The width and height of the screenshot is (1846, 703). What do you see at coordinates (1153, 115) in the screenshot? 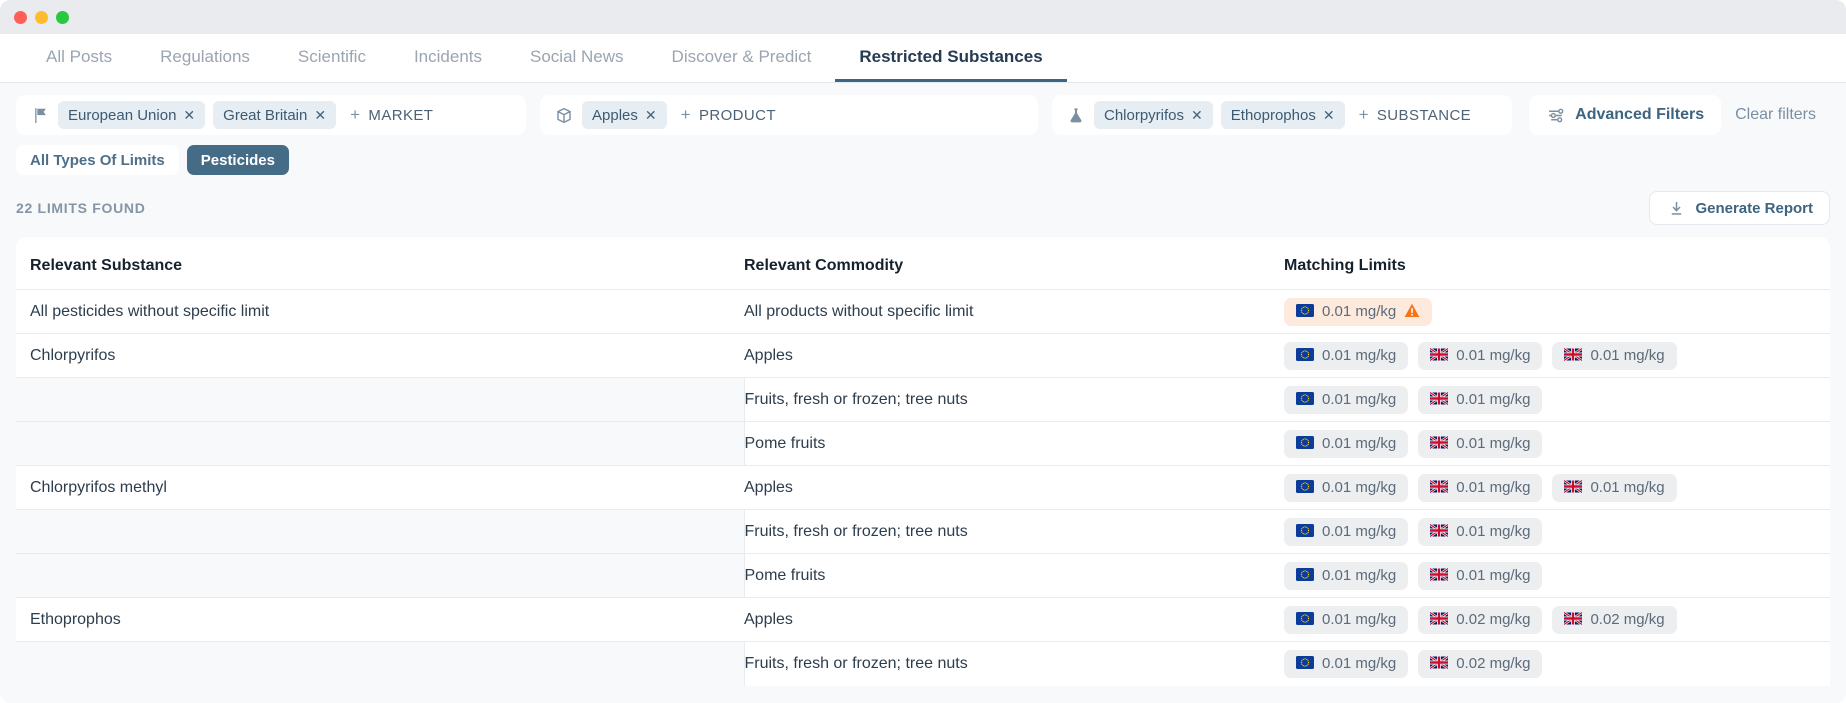
I see `filter-chip-chlorpyrifos: Chlorpyrifos ✕` at bounding box center [1153, 115].